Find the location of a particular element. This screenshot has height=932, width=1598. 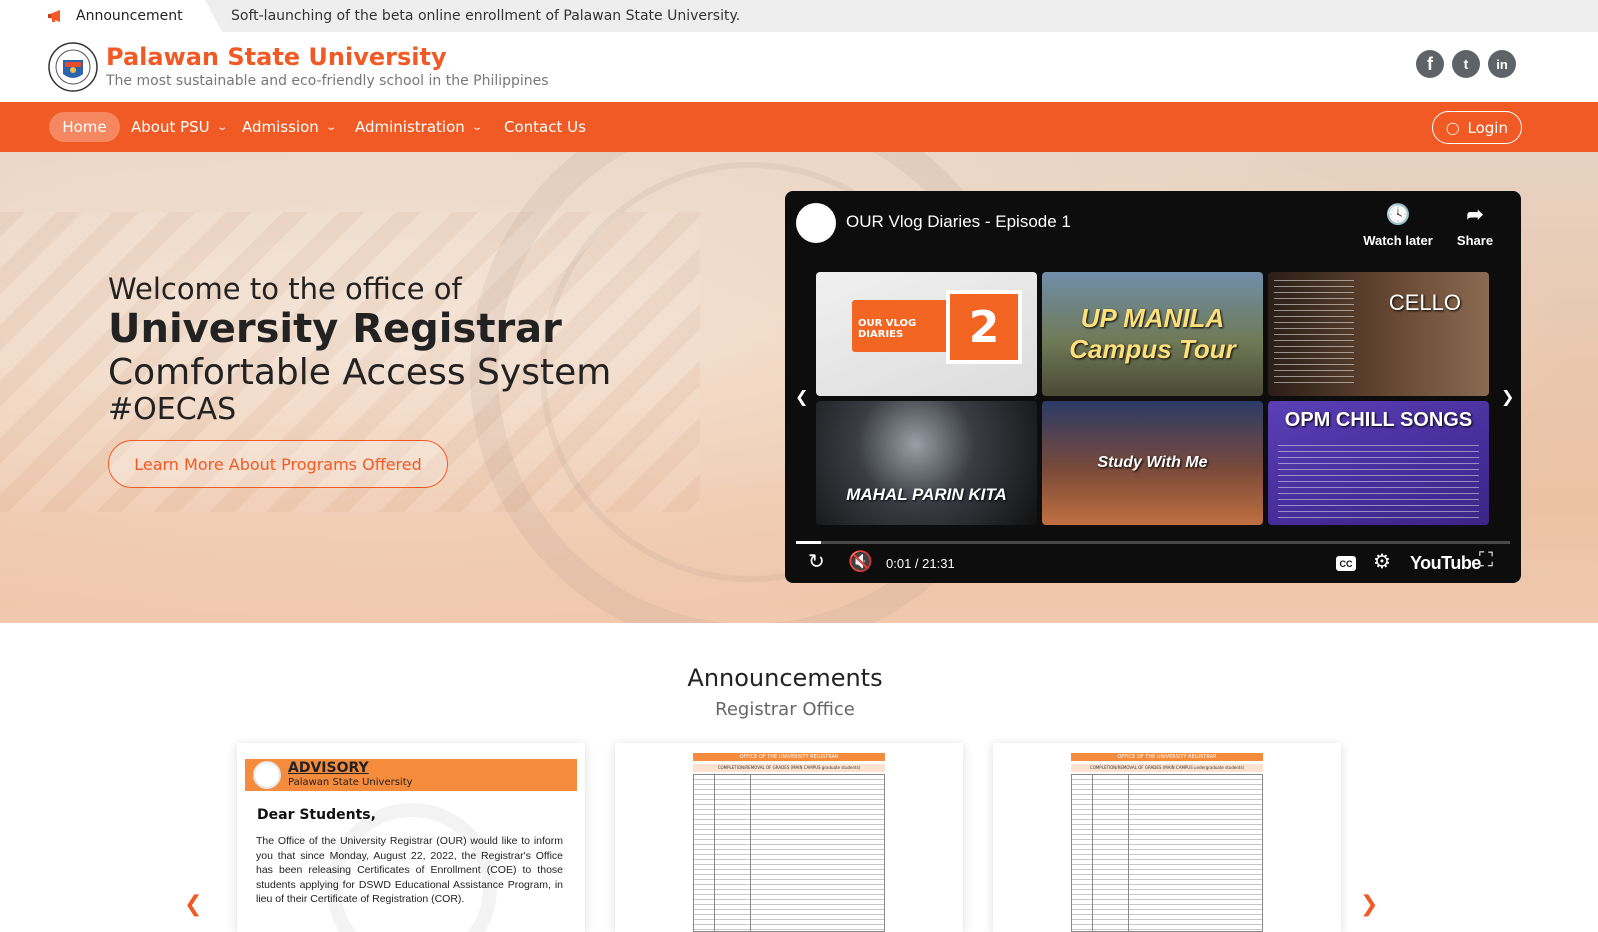

hero-line-hashtag: #OECAS is located at coordinates (172, 409).